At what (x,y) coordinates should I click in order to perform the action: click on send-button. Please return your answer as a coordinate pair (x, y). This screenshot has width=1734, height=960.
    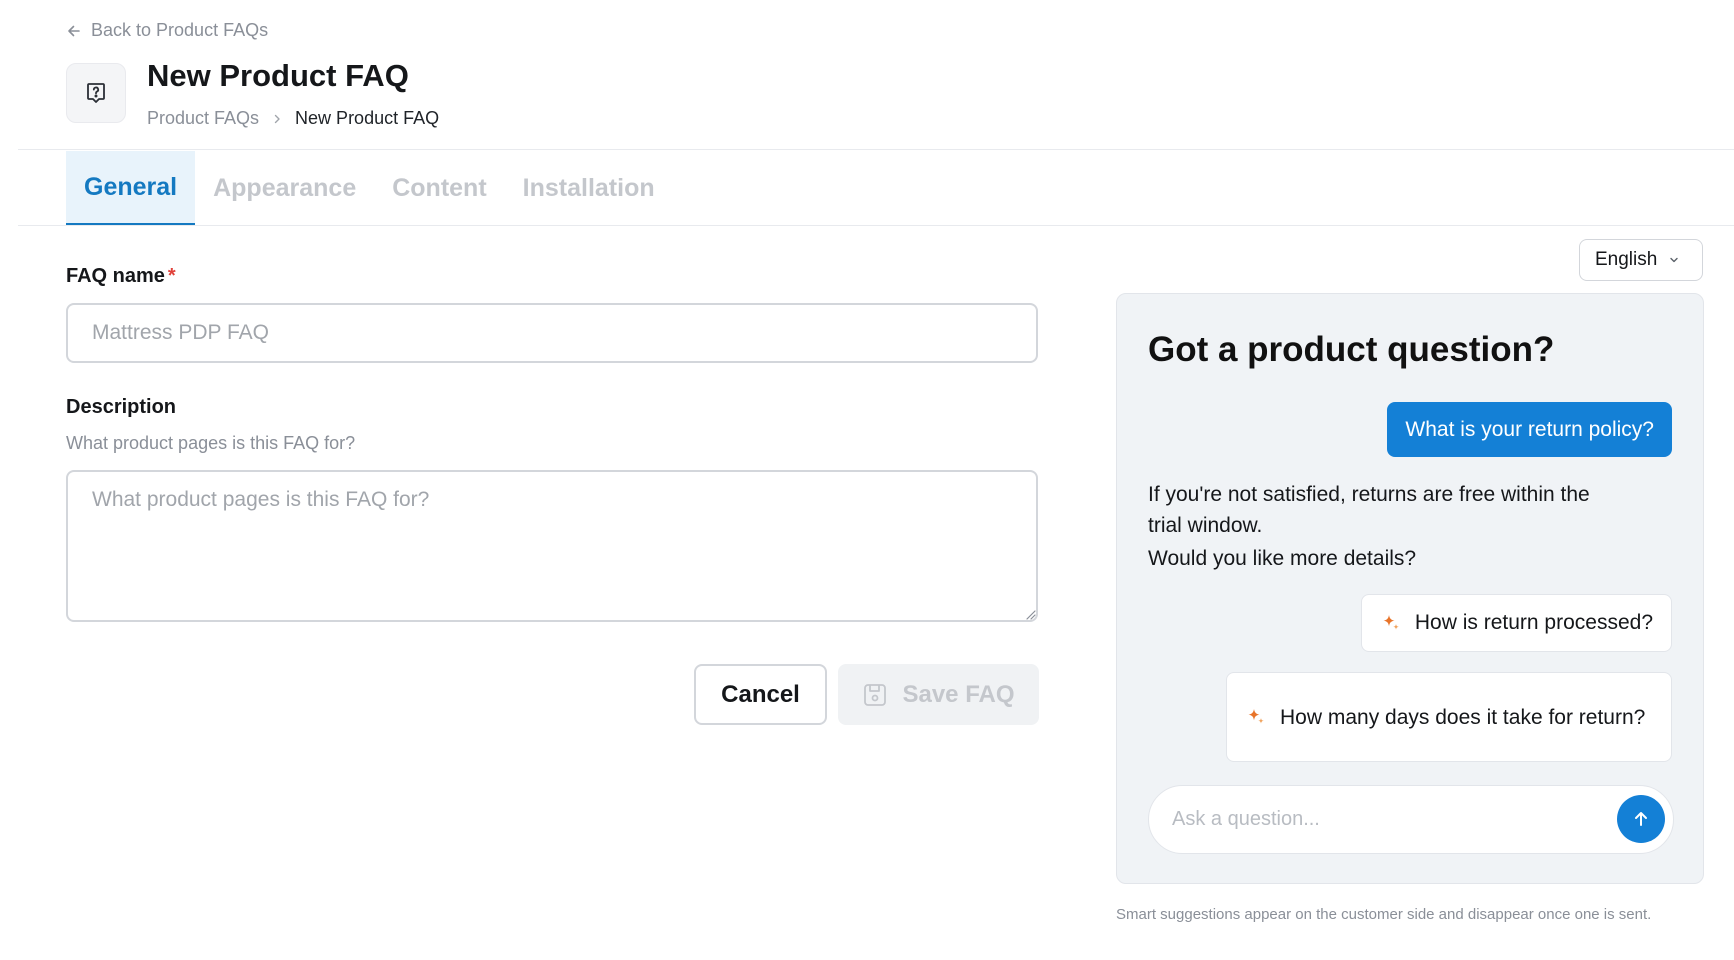
    Looking at the image, I should click on (1641, 819).